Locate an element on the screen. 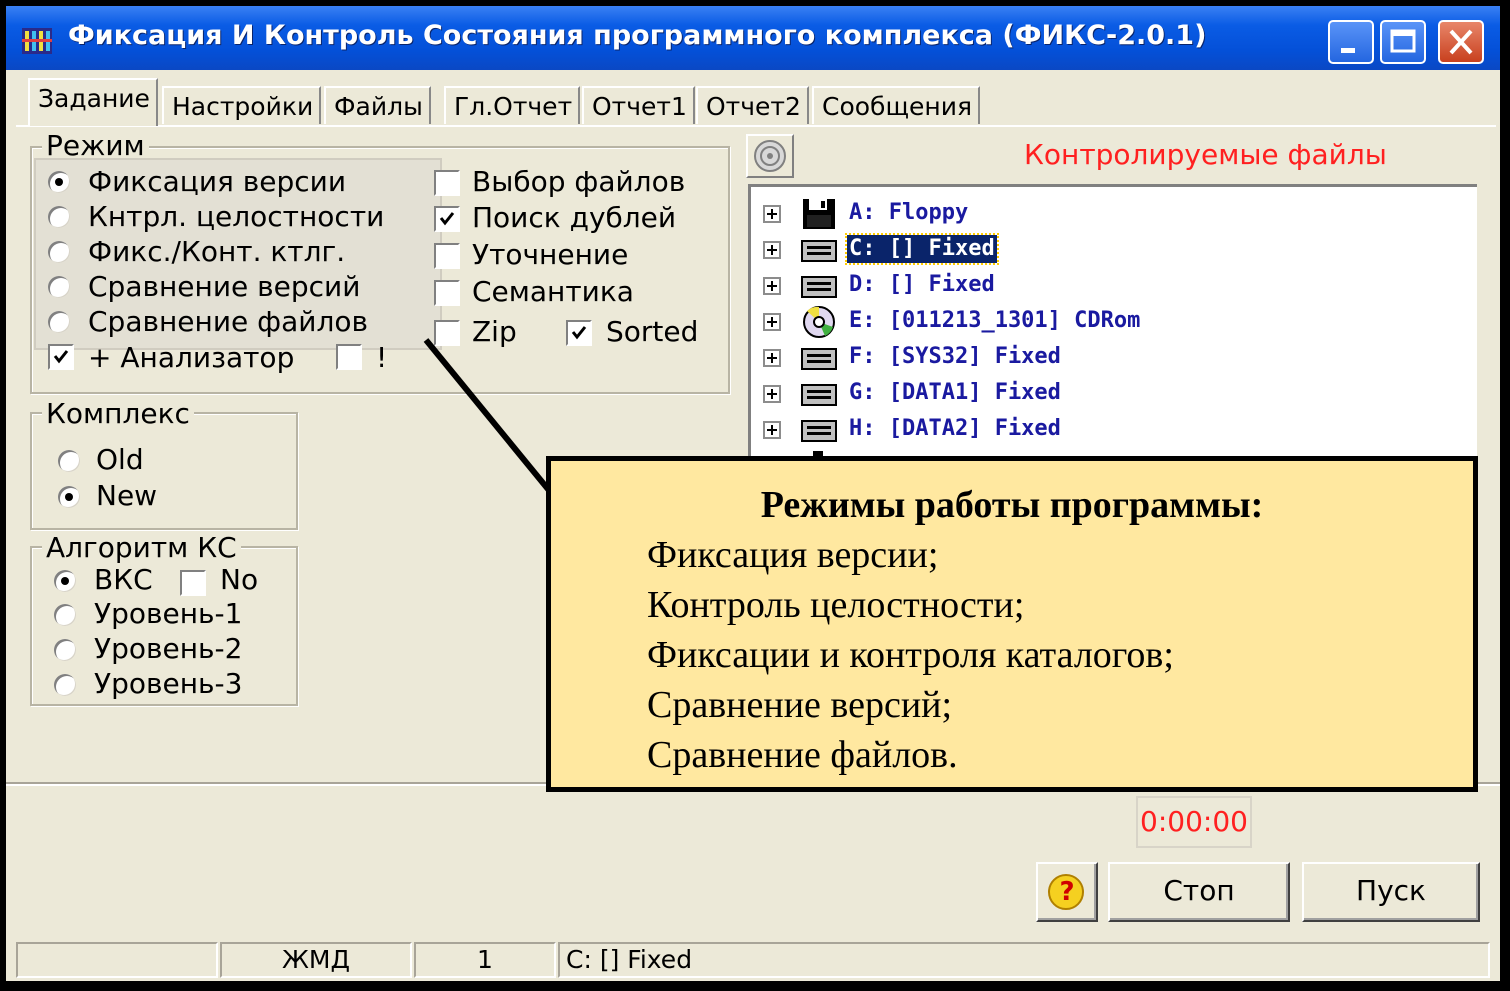 The image size is (1510, 991). radio-compare-versions-label: Сравнение версий is located at coordinates (224, 286).